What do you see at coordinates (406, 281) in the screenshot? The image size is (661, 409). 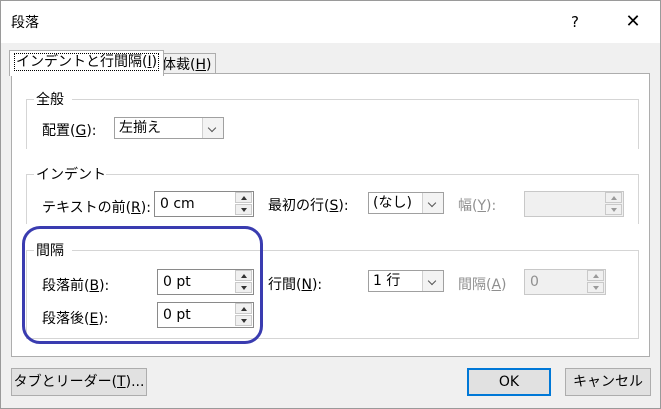 I see `line-spacing-dropdown: 1 行` at bounding box center [406, 281].